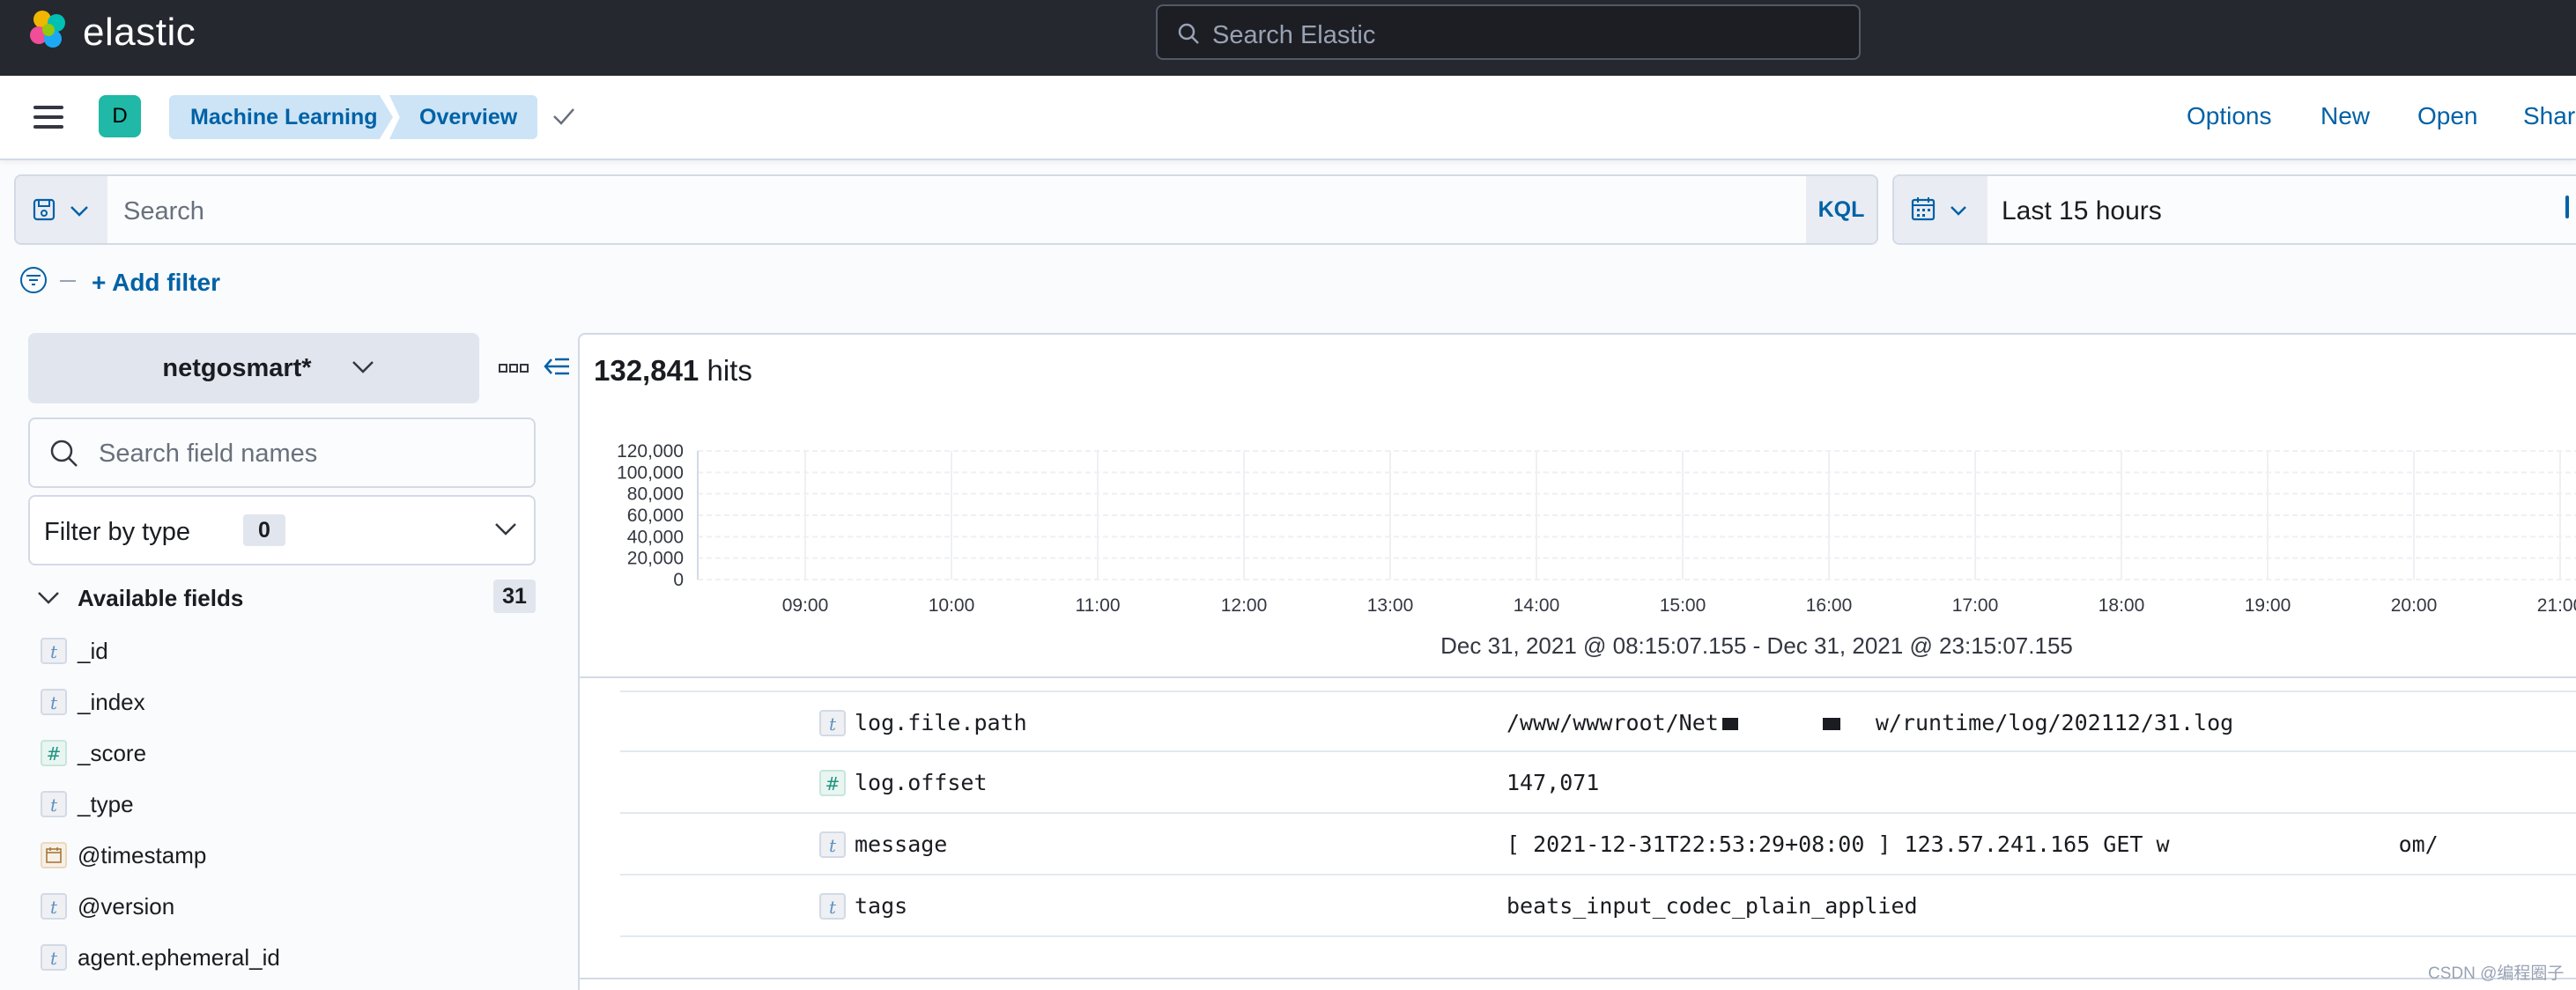  I want to click on x-tick-label: 12:00, so click(1245, 605).